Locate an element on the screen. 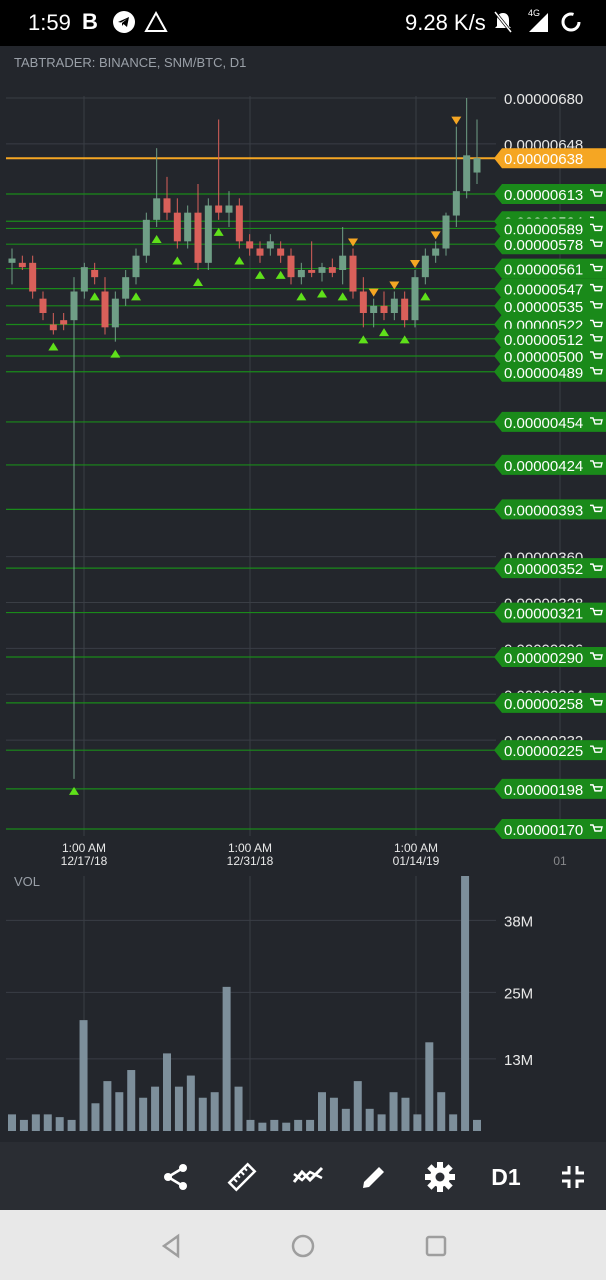 This screenshot has width=606, height=1280. current-price-tag: 0.00000638 is located at coordinates (550, 158).